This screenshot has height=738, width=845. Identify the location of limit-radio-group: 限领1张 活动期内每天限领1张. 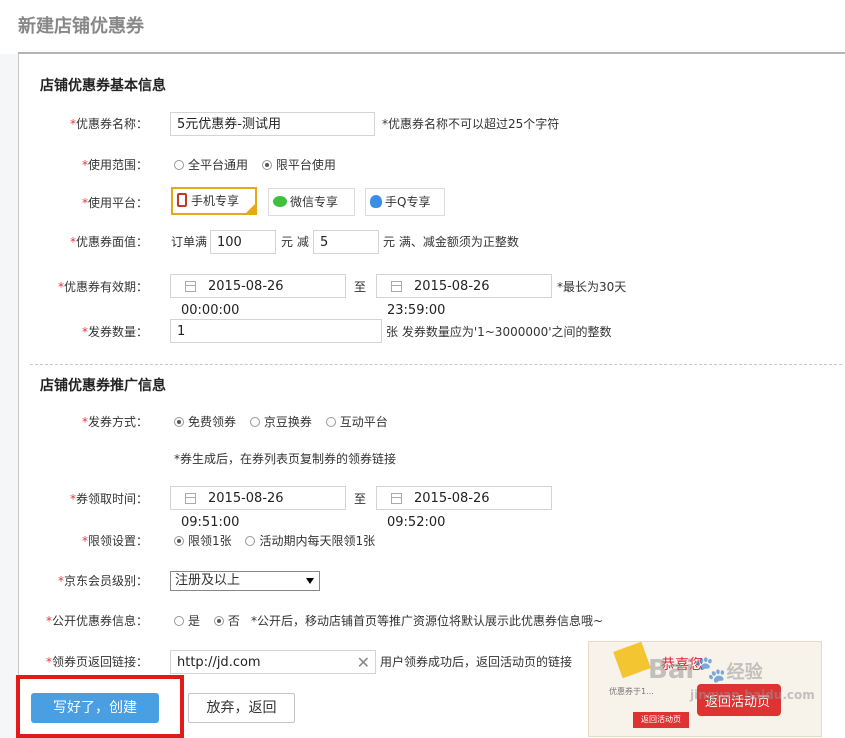
(279, 541).